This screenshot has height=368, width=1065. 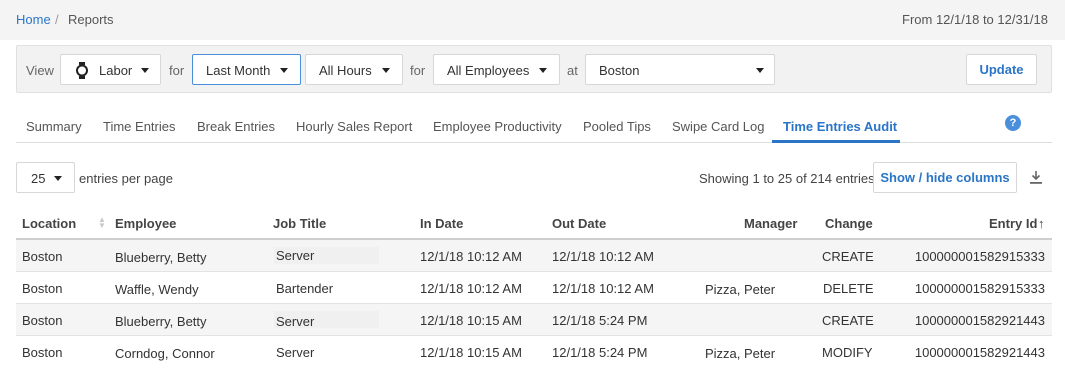 I want to click on per-page-value: 25, so click(x=38, y=178).